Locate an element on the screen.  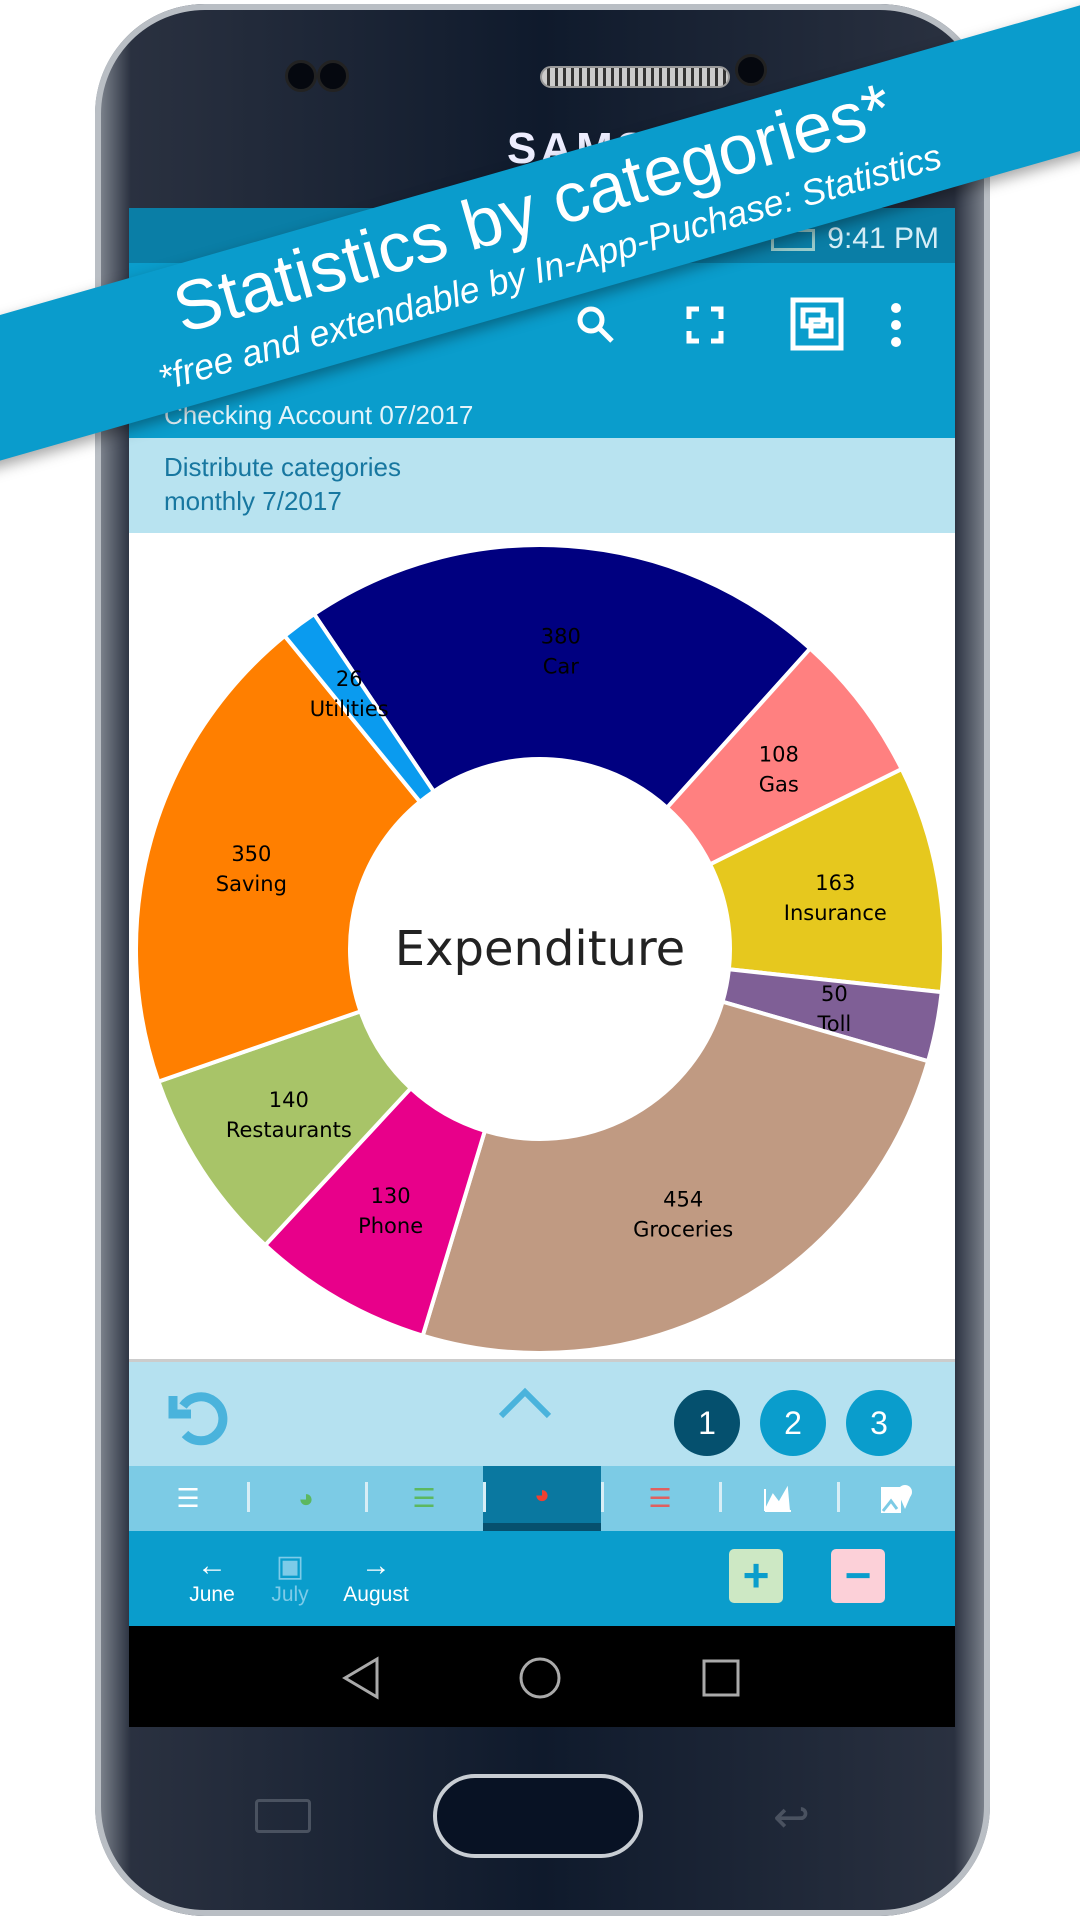
recents-hw-icon is located at coordinates (283, 1816).